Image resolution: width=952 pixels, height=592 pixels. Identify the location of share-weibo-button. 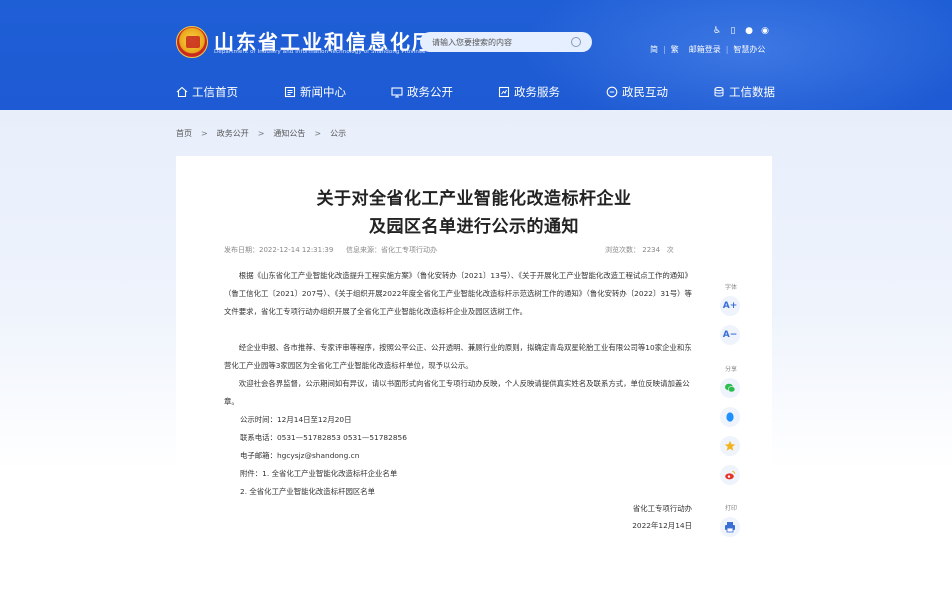
(730, 475).